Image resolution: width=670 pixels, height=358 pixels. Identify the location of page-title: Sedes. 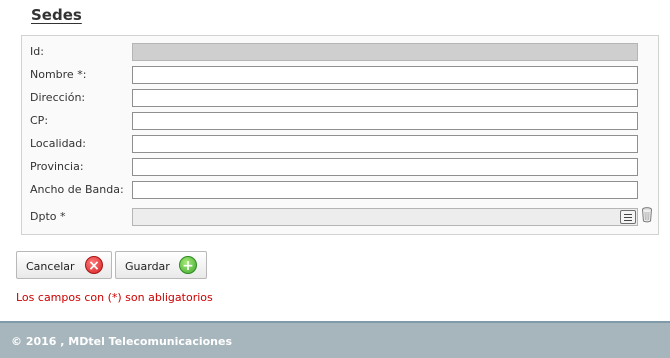
(56, 15).